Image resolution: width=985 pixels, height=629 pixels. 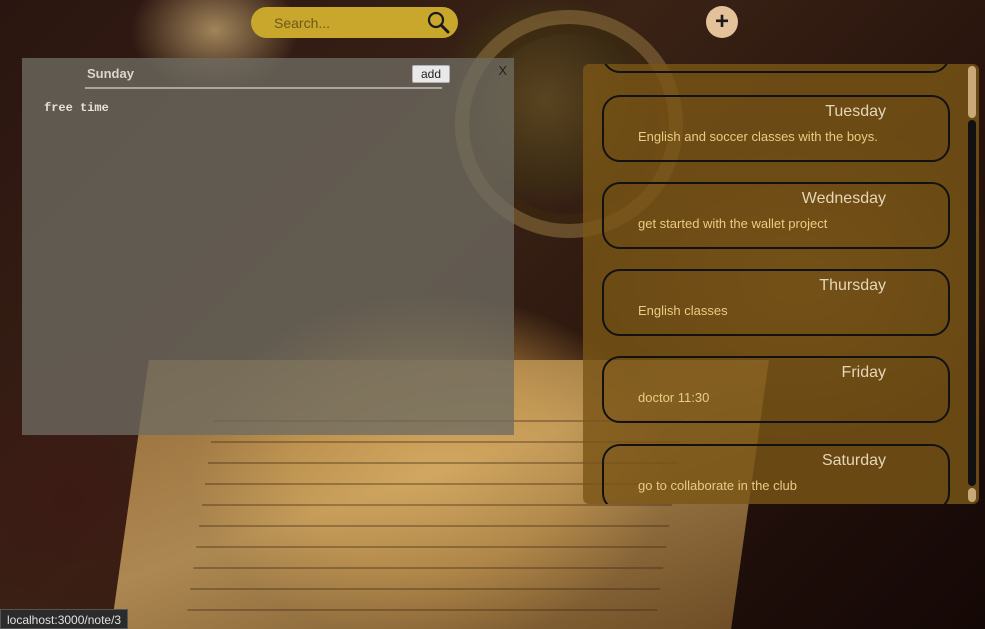 What do you see at coordinates (853, 460) in the screenshot?
I see `note-day: Saturday` at bounding box center [853, 460].